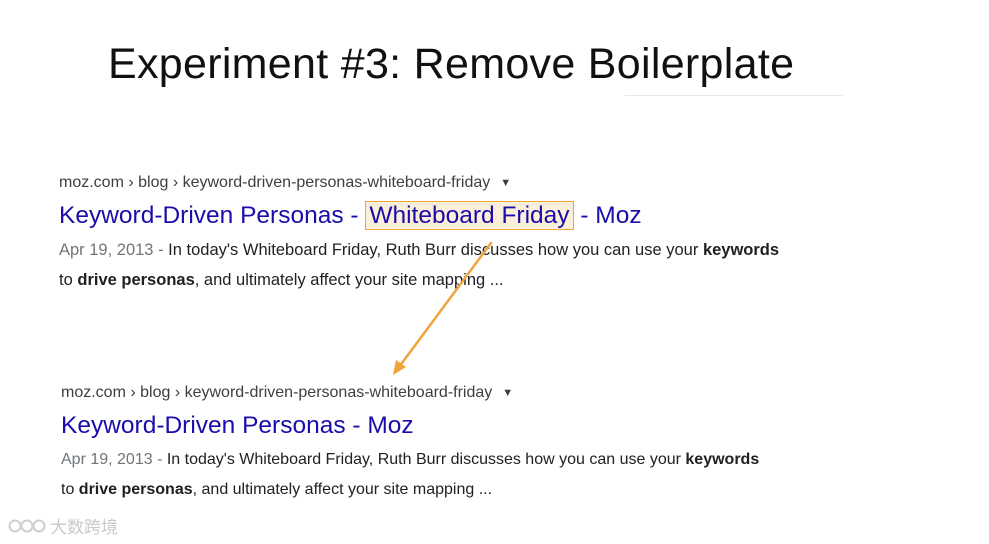 The width and height of the screenshot is (989, 544). Describe the element at coordinates (445, 305) in the screenshot. I see `arrow-line` at that location.